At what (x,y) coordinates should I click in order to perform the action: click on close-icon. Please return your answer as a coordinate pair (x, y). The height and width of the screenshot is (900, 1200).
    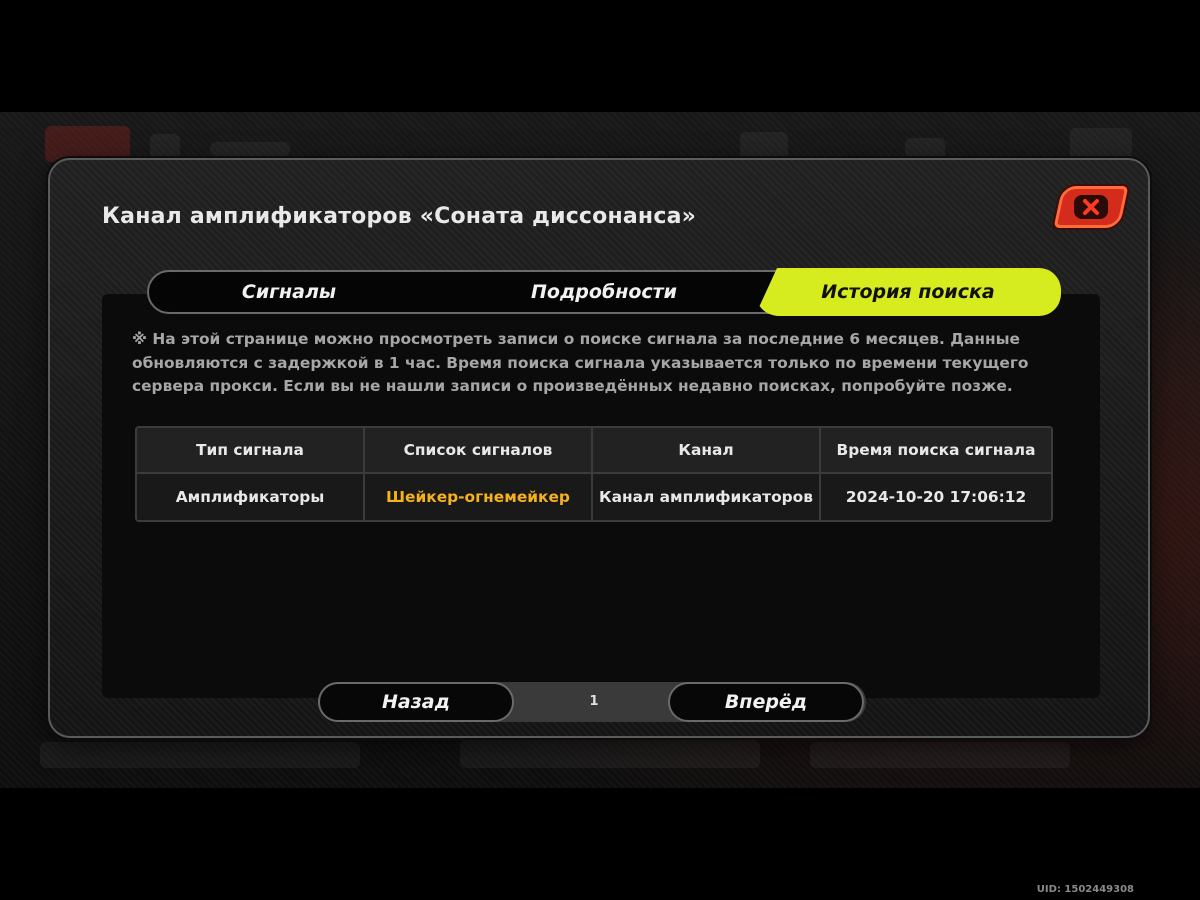
    Looking at the image, I should click on (1091, 207).